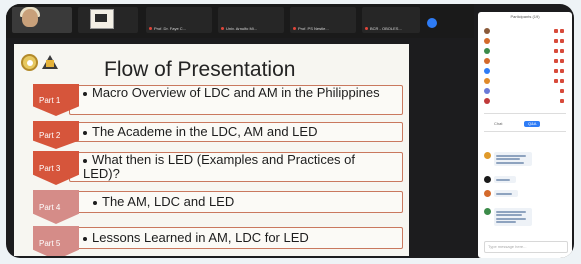 This screenshot has height=264, width=581. I want to click on presenter-video-tile, so click(108, 20).